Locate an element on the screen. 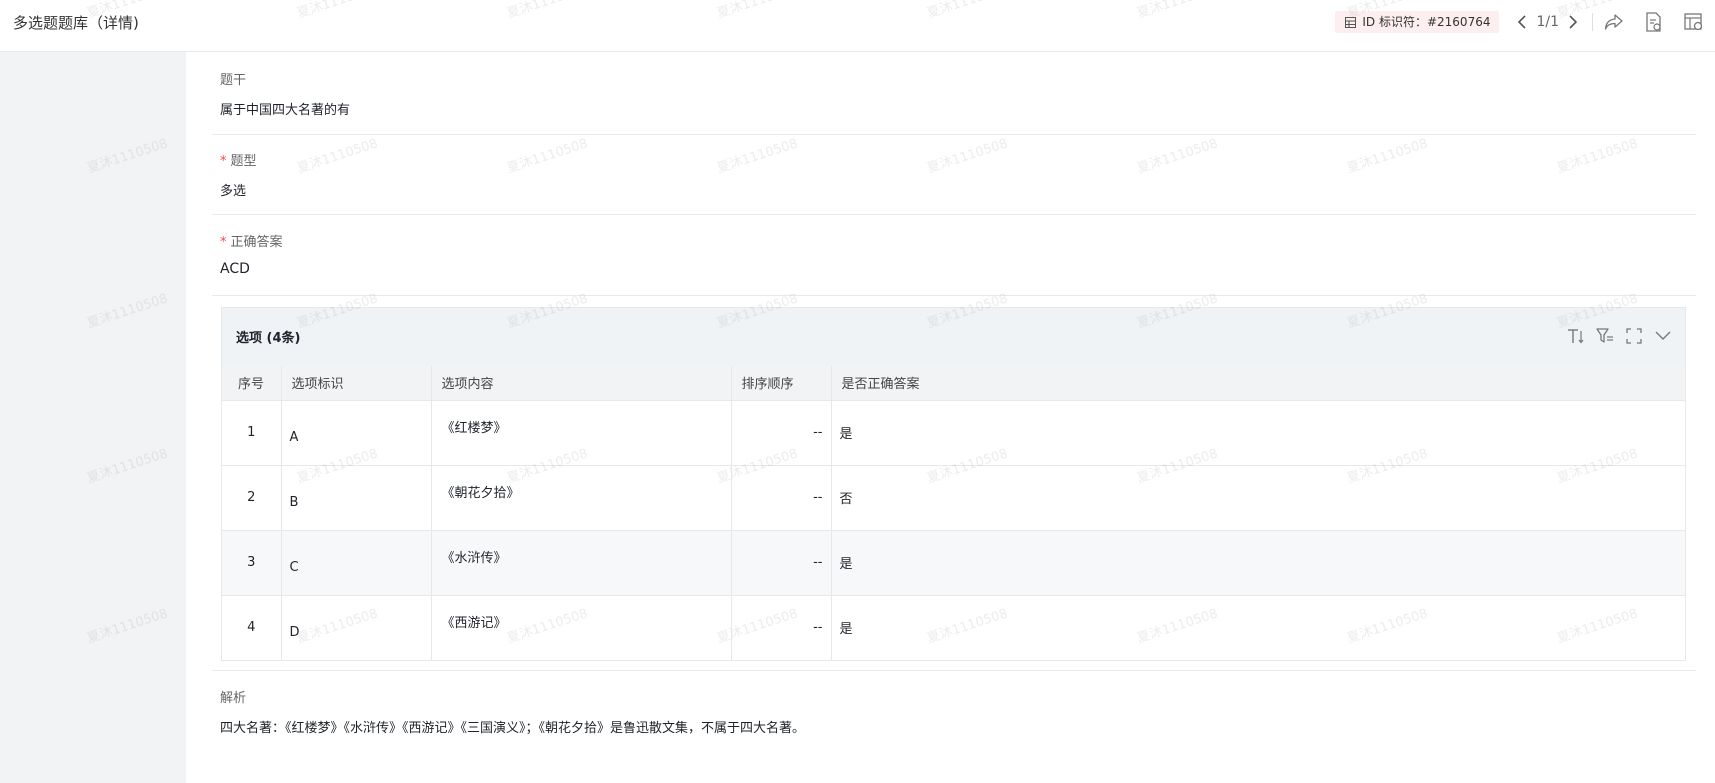 The image size is (1715, 783). cell-no: 1 is located at coordinates (252, 433).